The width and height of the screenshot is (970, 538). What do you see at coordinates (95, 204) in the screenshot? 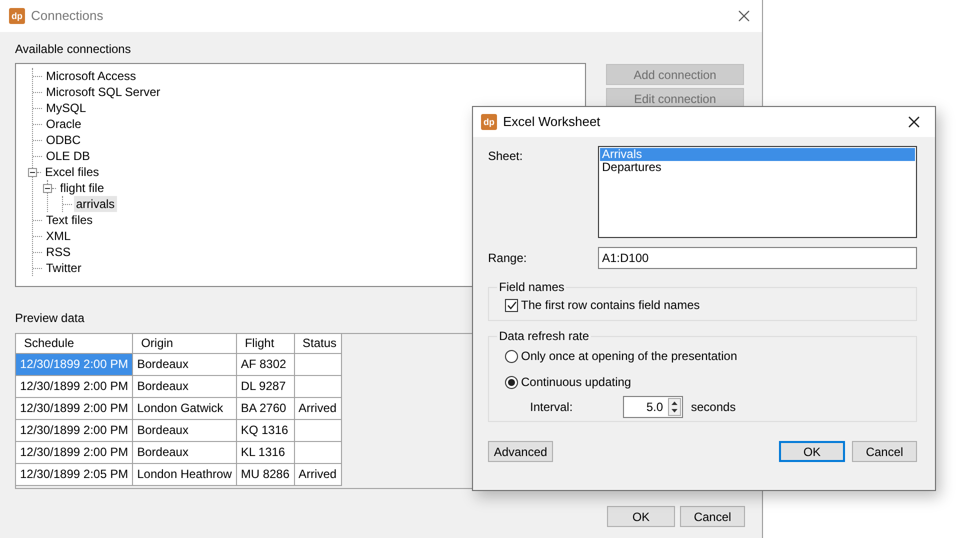
I see `tree-item: arrivals` at bounding box center [95, 204].